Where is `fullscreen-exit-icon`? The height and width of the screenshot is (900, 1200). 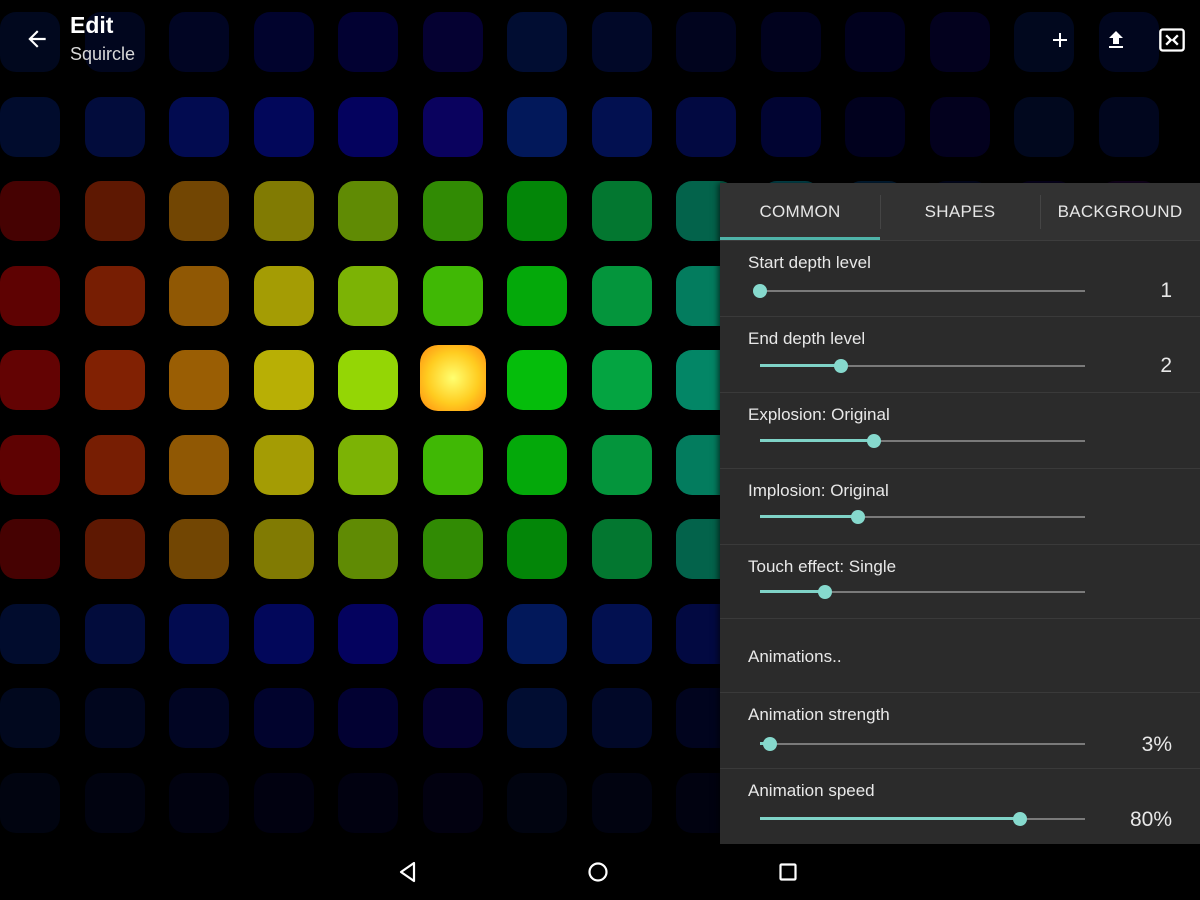 fullscreen-exit-icon is located at coordinates (1172, 40).